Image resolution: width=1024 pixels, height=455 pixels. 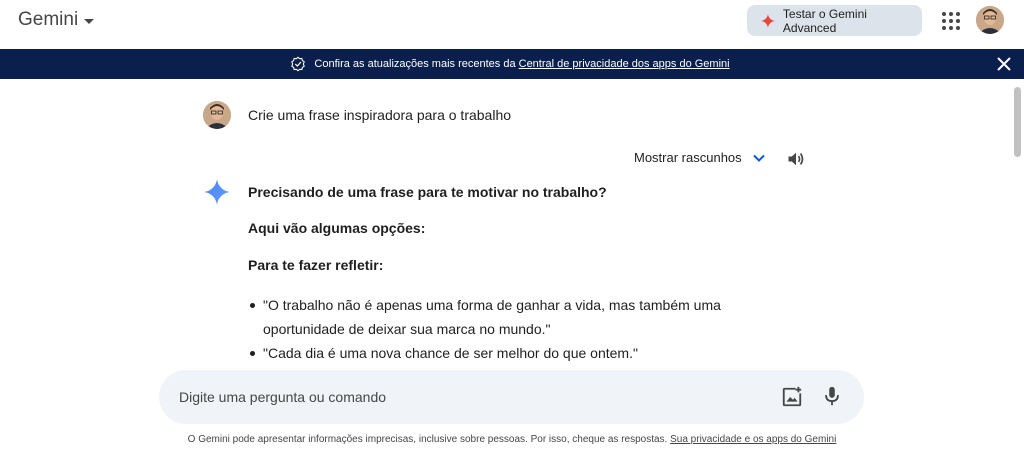 What do you see at coordinates (316, 265) in the screenshot?
I see `response-section-title: Para te fazer refletir:` at bounding box center [316, 265].